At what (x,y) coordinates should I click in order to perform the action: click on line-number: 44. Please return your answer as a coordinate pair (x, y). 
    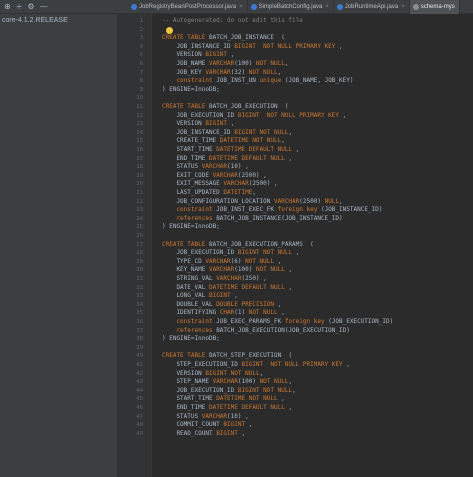
    Looking at the image, I should click on (139, 390).